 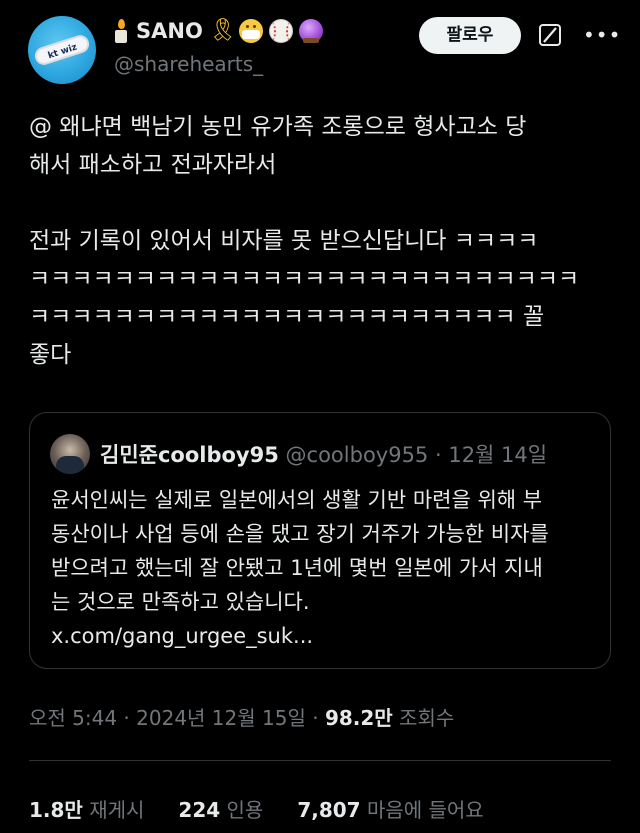 What do you see at coordinates (222, 30) in the screenshot?
I see `ribbon-icon: 🎗` at bounding box center [222, 30].